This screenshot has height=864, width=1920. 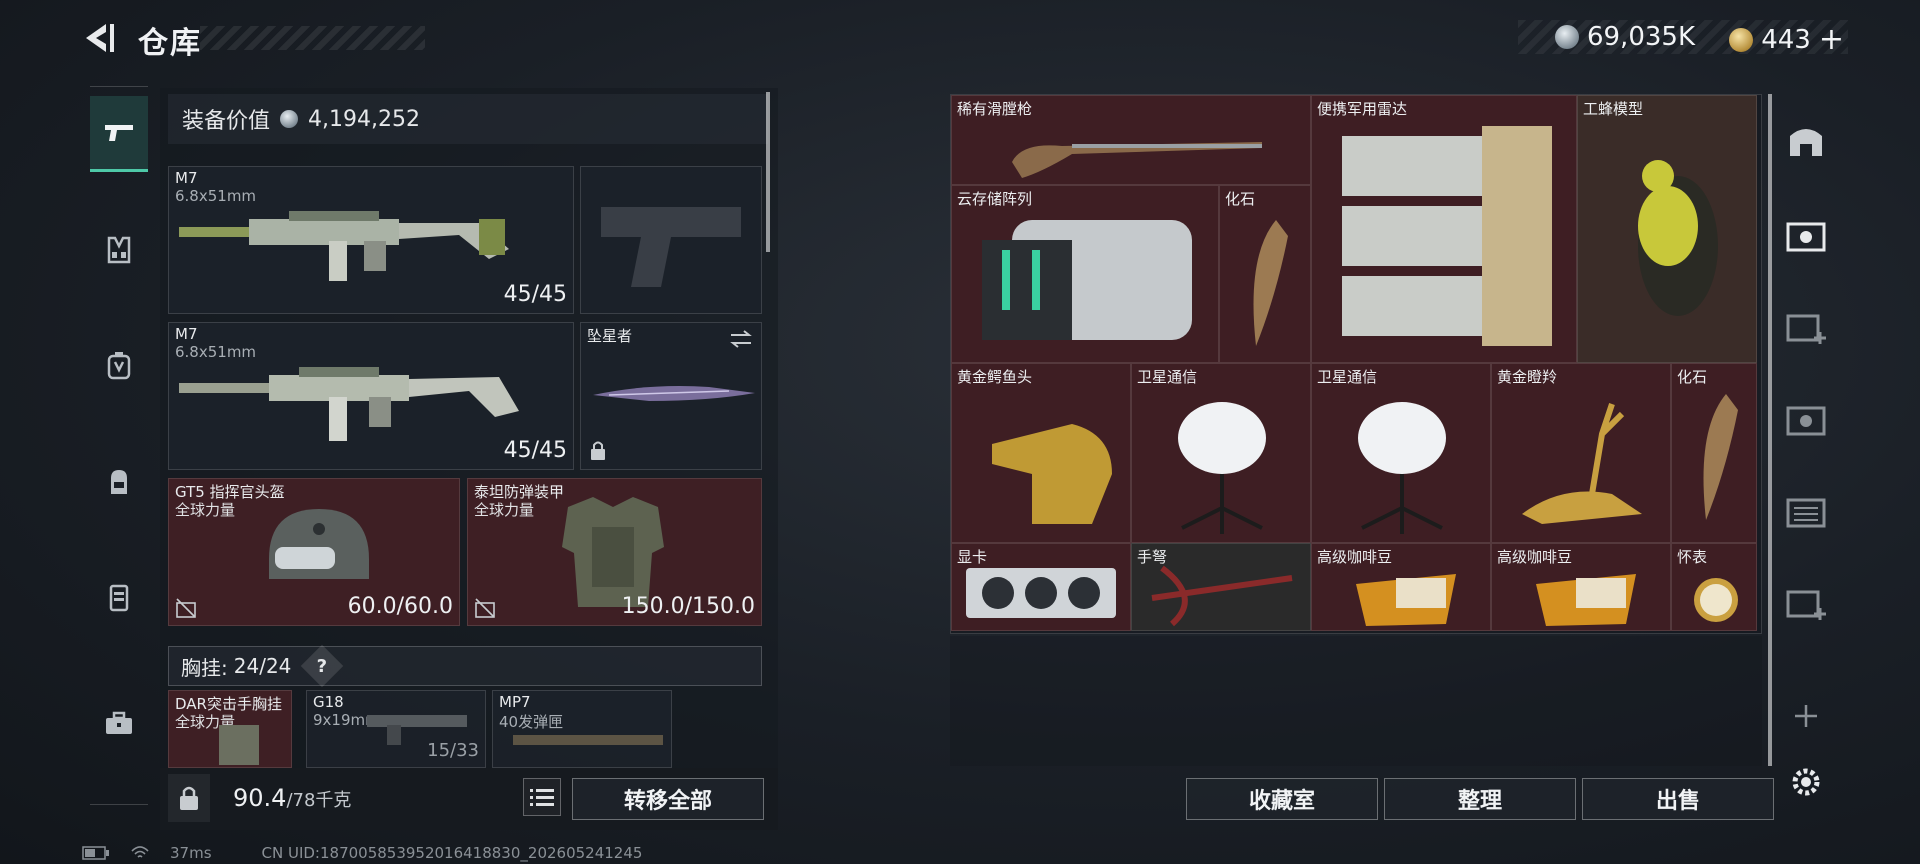 I want to click on primary-weapon-slot: M7 6.8x51mm 45/45, so click(x=371, y=240).